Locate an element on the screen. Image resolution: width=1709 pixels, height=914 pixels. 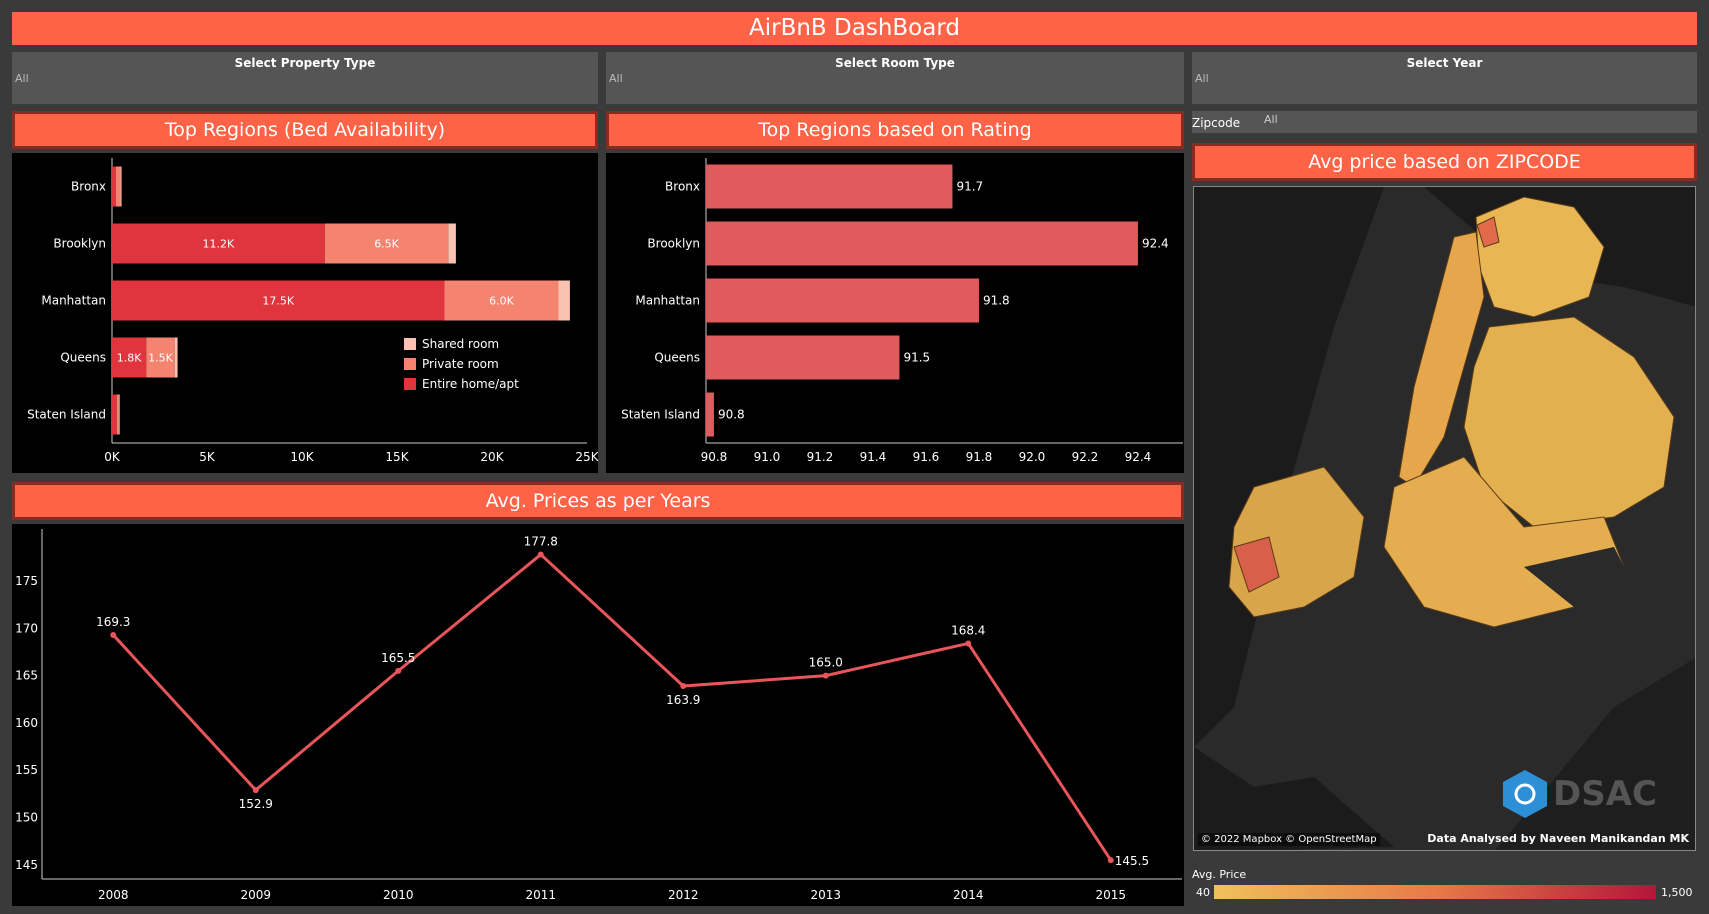
rating-x-tick-label: 91.8 is located at coordinates (979, 457).